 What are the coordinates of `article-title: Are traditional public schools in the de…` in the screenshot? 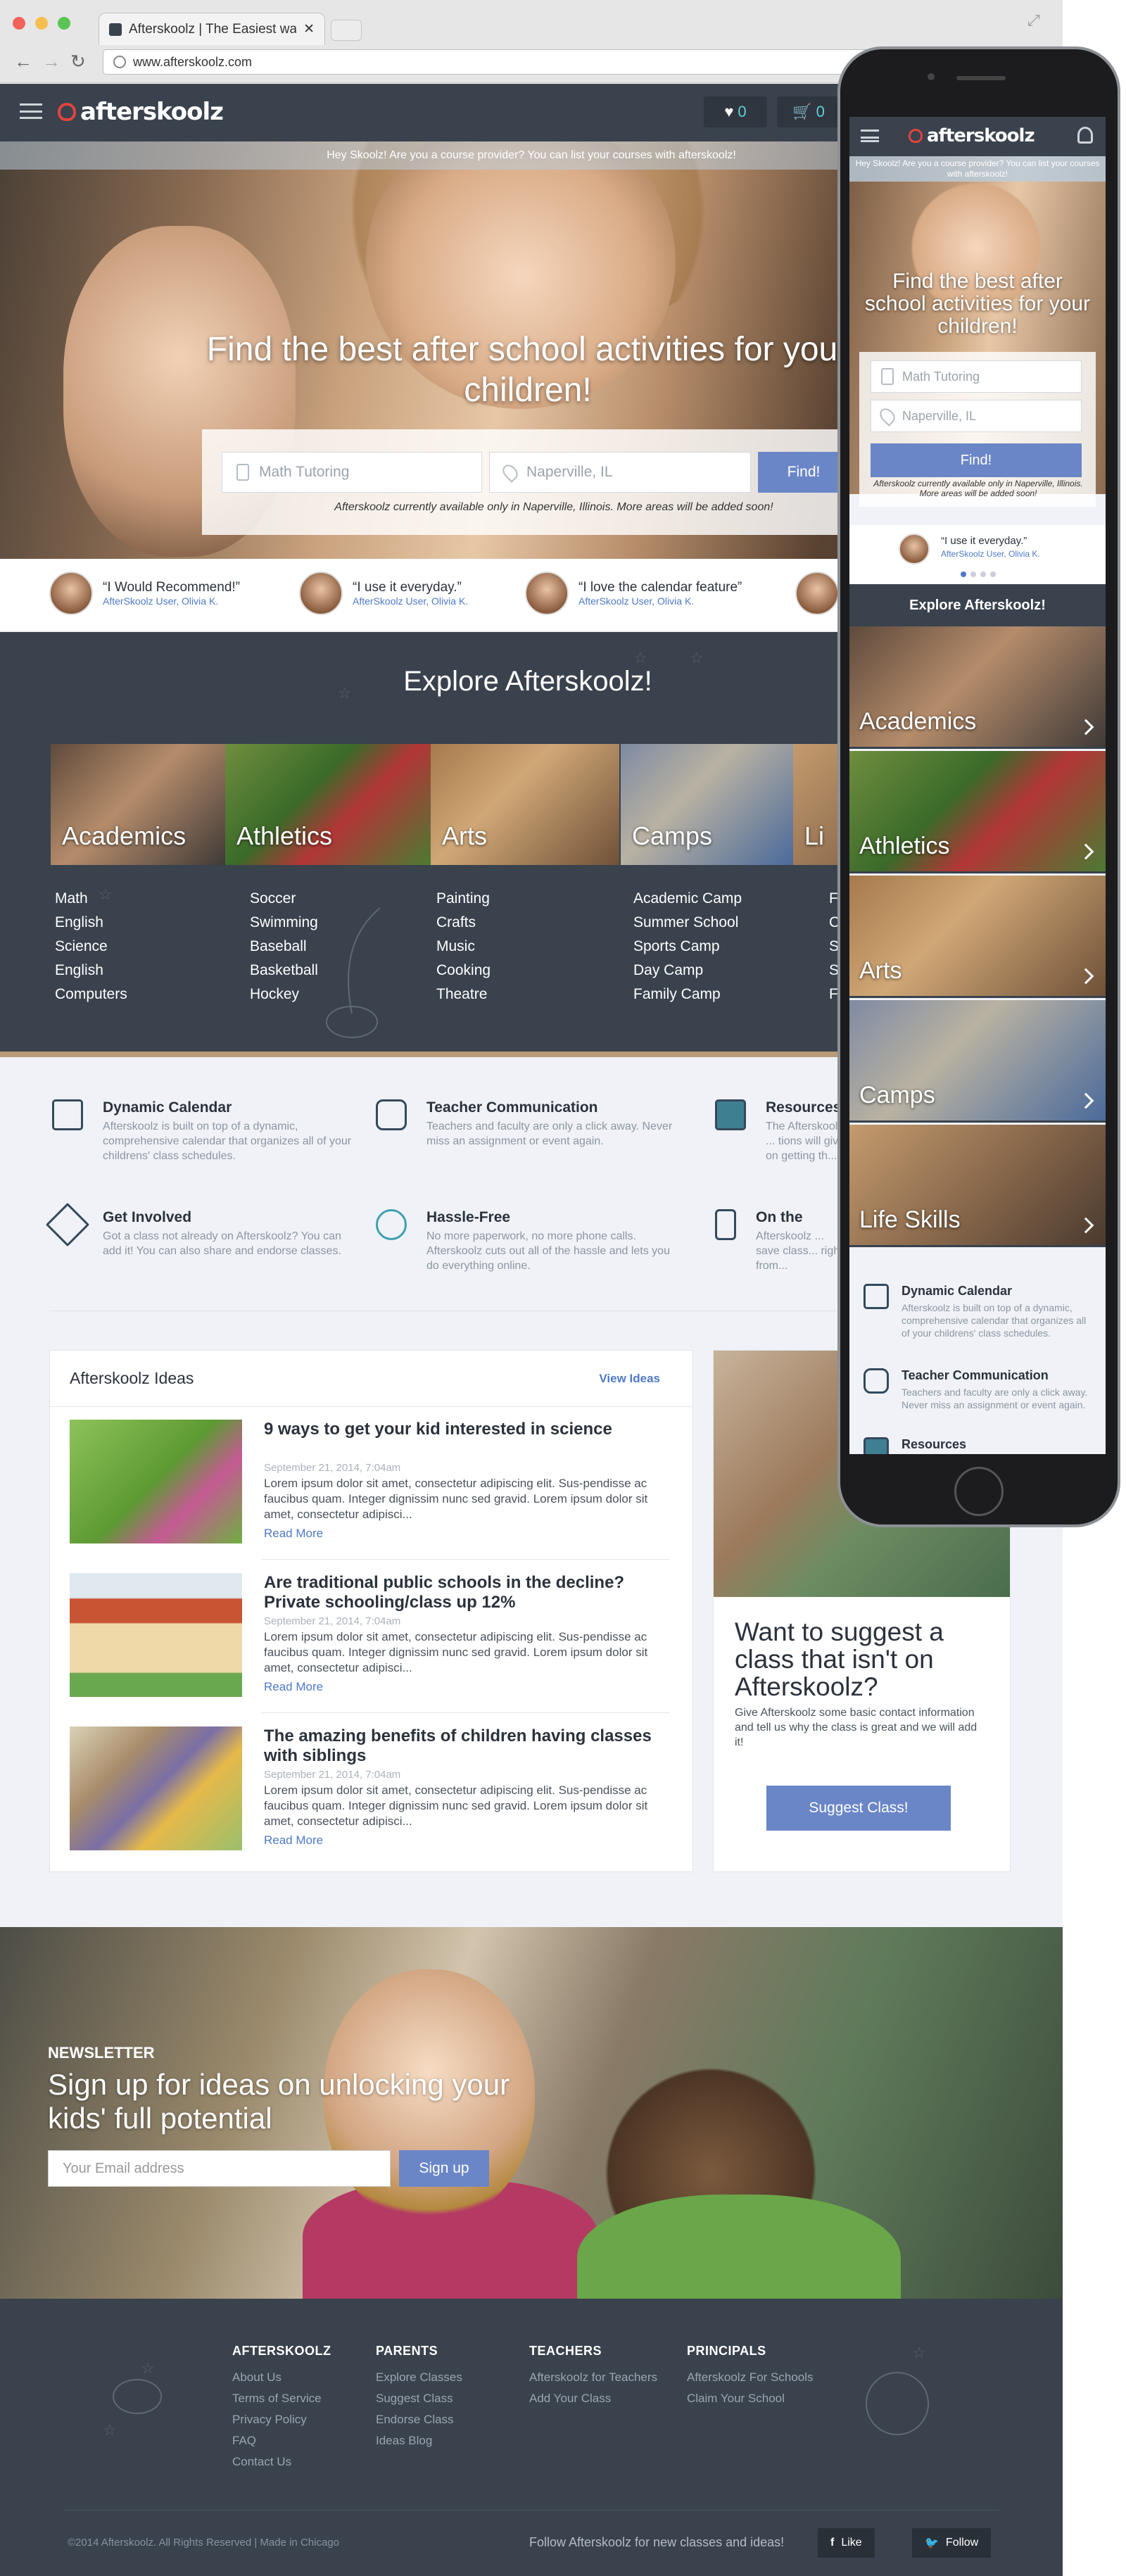 It's located at (461, 1592).